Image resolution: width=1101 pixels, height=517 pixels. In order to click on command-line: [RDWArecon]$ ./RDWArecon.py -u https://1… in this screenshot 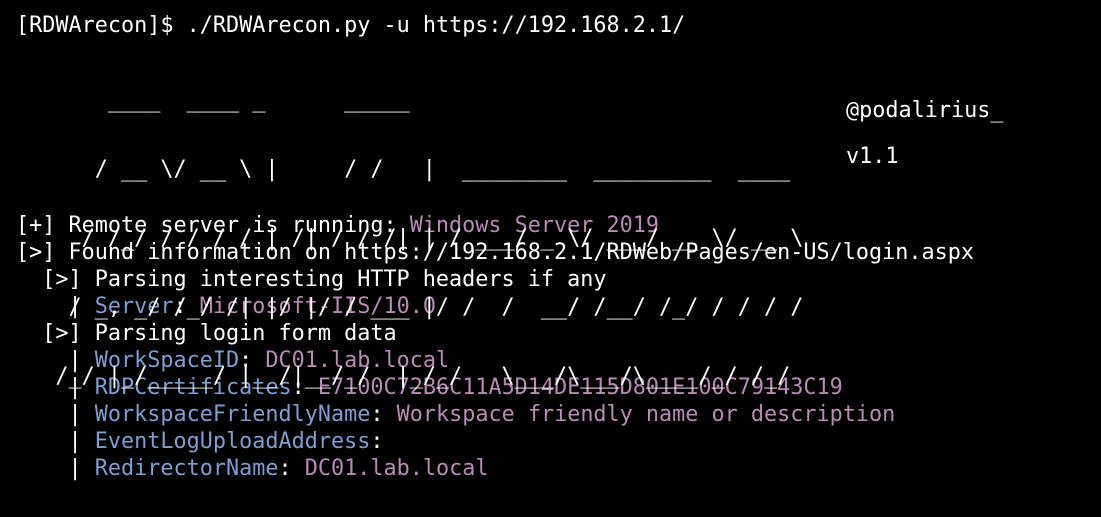, I will do `click(558, 25)`.